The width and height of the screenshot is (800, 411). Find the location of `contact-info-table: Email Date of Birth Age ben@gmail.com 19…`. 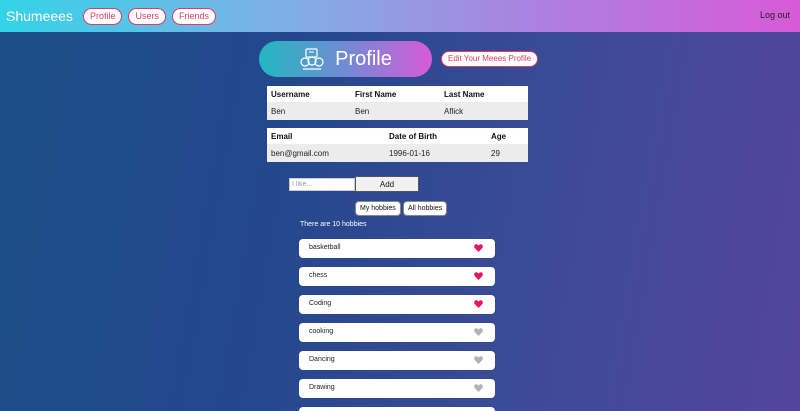

contact-info-table: Email Date of Birth Age ben@gmail.com 19… is located at coordinates (397, 145).